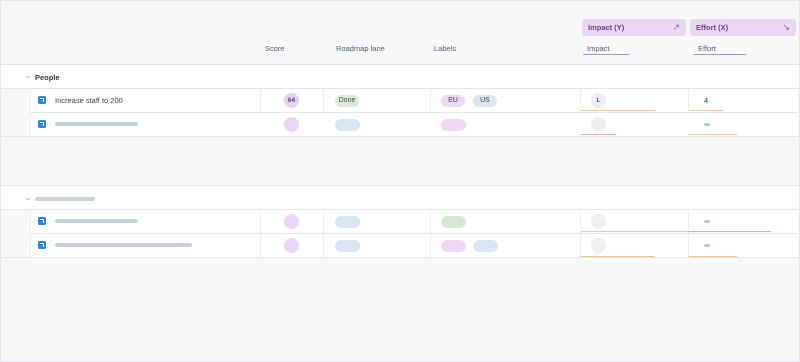 The image size is (800, 362). I want to click on score-badge: 64, so click(291, 100).